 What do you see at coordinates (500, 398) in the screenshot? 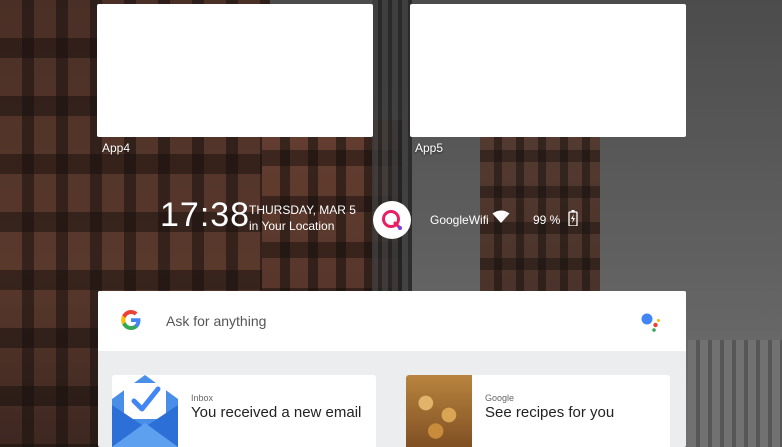
I see `recipes-card-source: Google` at bounding box center [500, 398].